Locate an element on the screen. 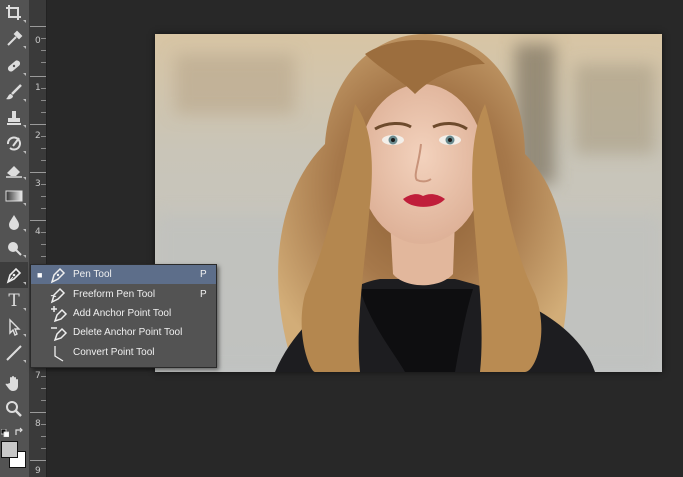 The width and height of the screenshot is (683, 477). zoom-icon is located at coordinates (14, 409).